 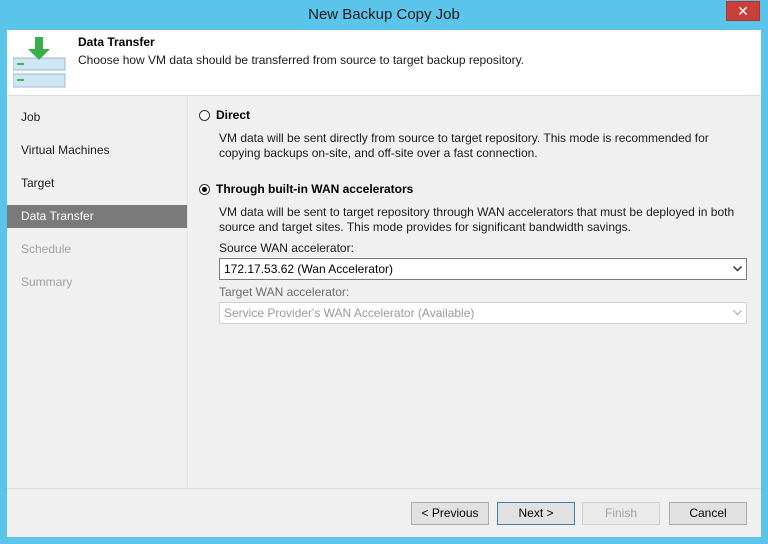 I want to click on source-wan-value: 172.17.53.62 (Wan Accelerator), so click(x=308, y=269).